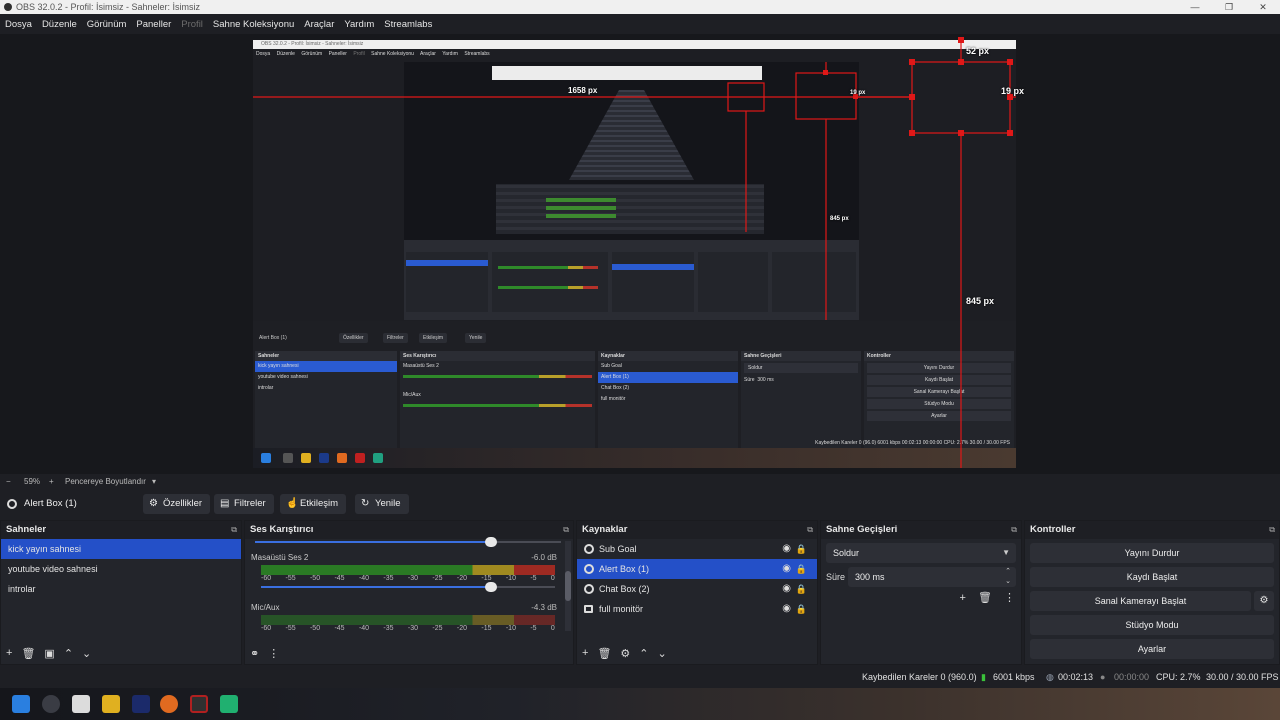 The image size is (1280, 720). What do you see at coordinates (280, 557) in the screenshot?
I see `track-name: Masaüstü Ses 2` at bounding box center [280, 557].